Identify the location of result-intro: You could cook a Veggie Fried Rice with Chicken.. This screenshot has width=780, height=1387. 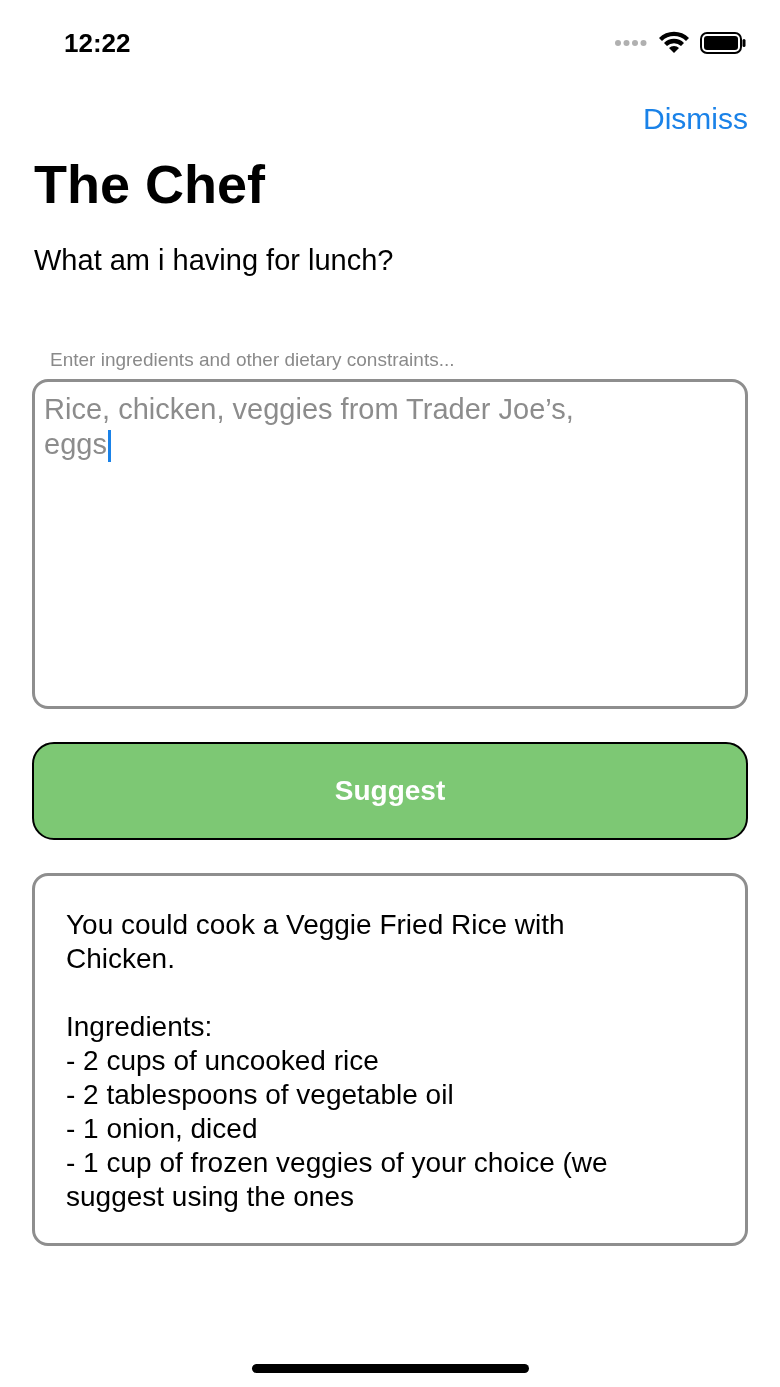
(316, 941).